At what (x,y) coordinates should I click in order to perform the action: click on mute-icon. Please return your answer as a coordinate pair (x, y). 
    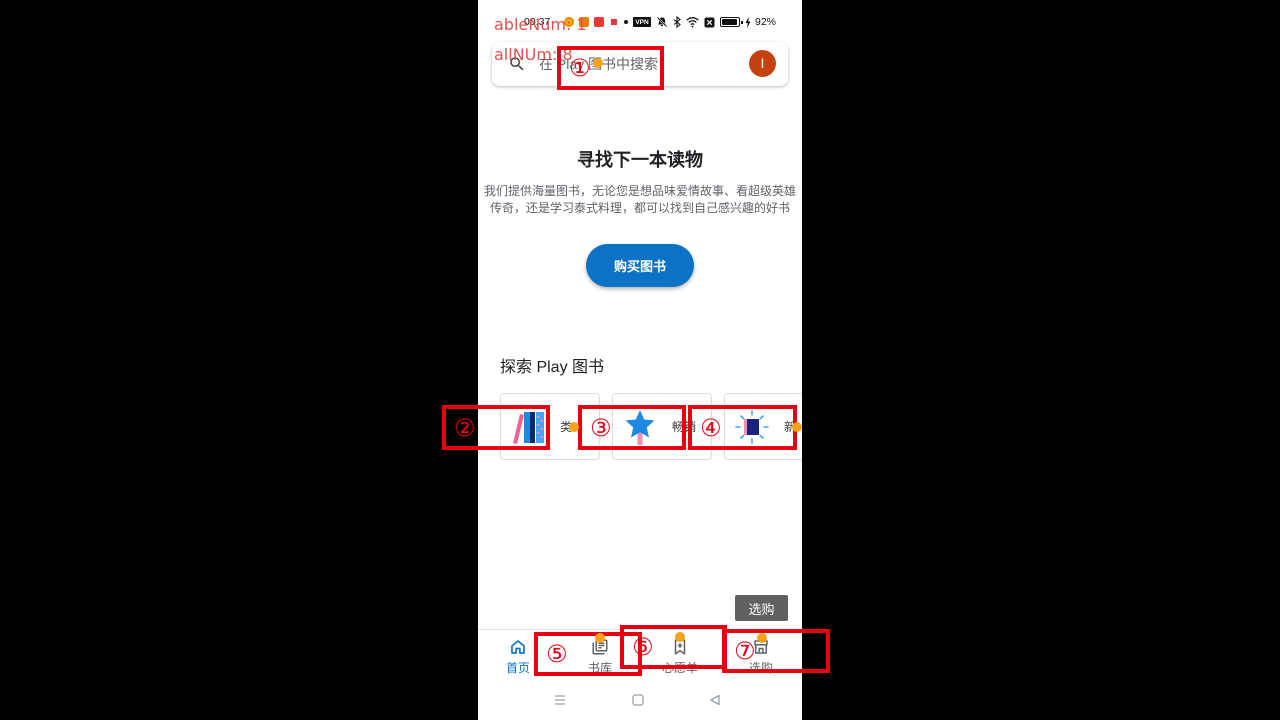
    Looking at the image, I should click on (662, 22).